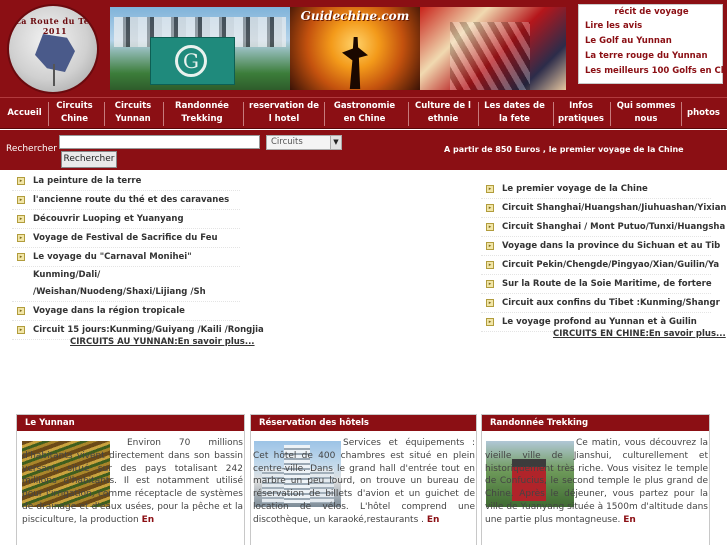 Image resolution: width=727 pixels, height=545 pixels. I want to click on recit-link: Lire les avis, so click(656, 26).